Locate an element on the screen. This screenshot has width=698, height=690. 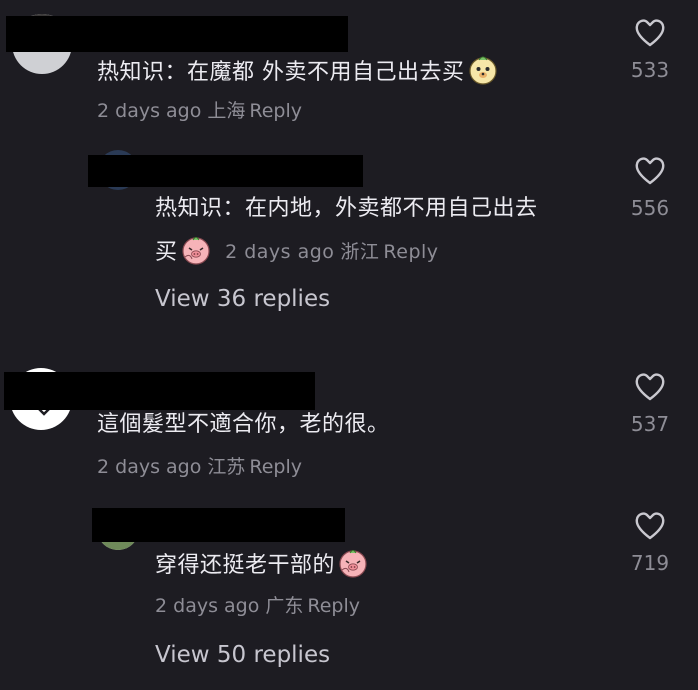
reply-meta: 2 days ago 浙江 Reply is located at coordinates (329, 252).